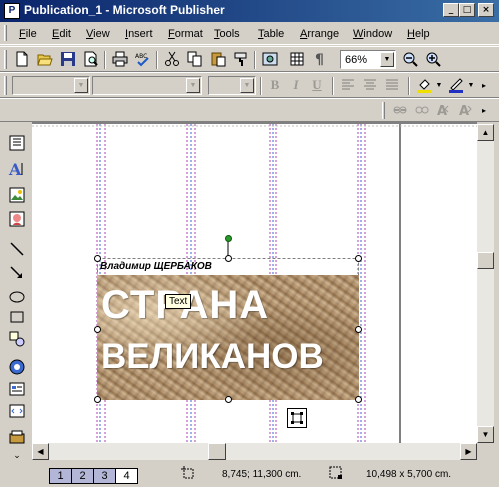 Image resolution: width=499 pixels, height=487 pixels. What do you see at coordinates (228, 399) in the screenshot?
I see `resize-handle-bottom` at bounding box center [228, 399].